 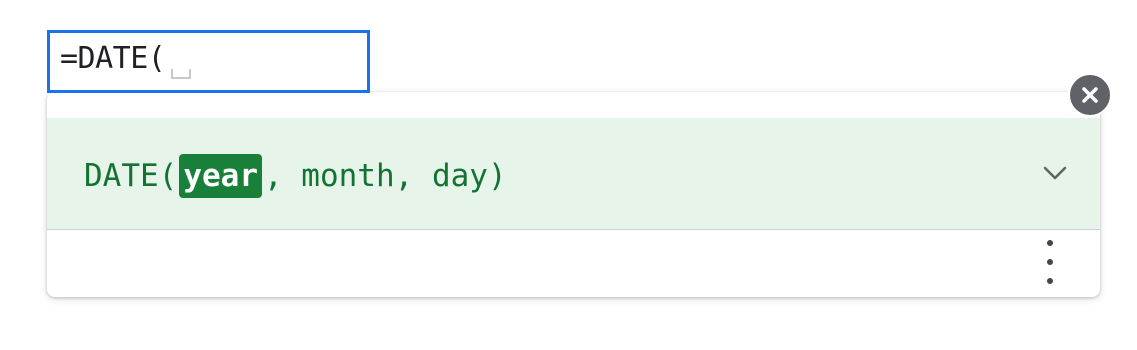 What do you see at coordinates (220, 176) in the screenshot?
I see `active-argument: year` at bounding box center [220, 176].